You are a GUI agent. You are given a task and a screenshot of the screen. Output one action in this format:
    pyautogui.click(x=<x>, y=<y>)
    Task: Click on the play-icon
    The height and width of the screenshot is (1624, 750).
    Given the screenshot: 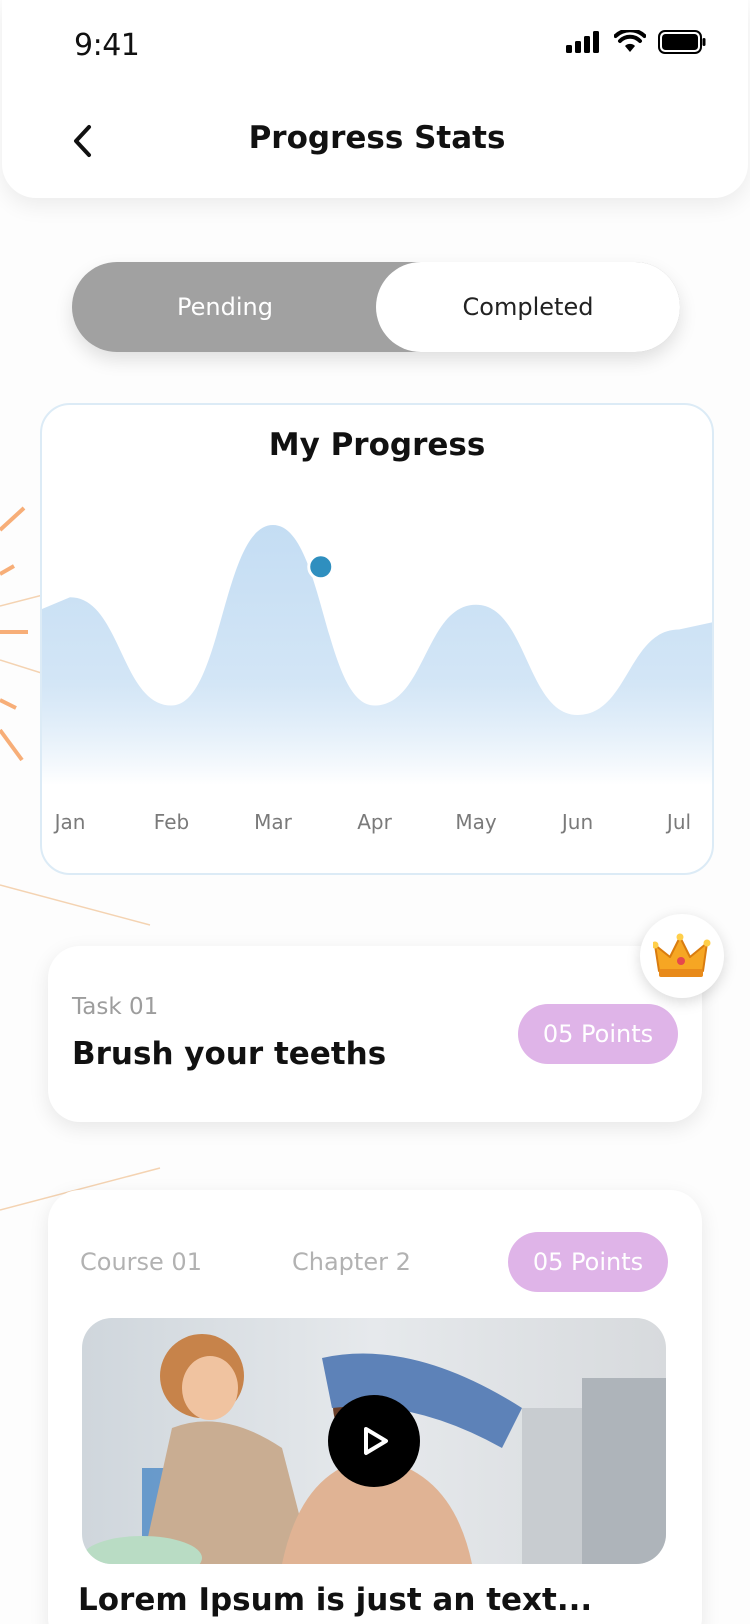 What is the action you would take?
    pyautogui.click(x=376, y=1441)
    